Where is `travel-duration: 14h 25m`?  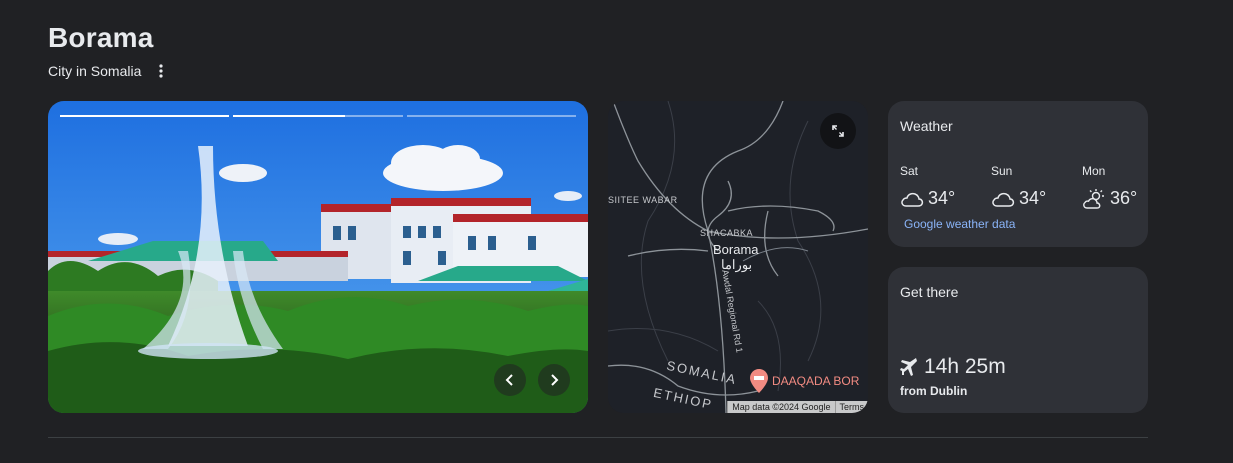
travel-duration: 14h 25m is located at coordinates (965, 366).